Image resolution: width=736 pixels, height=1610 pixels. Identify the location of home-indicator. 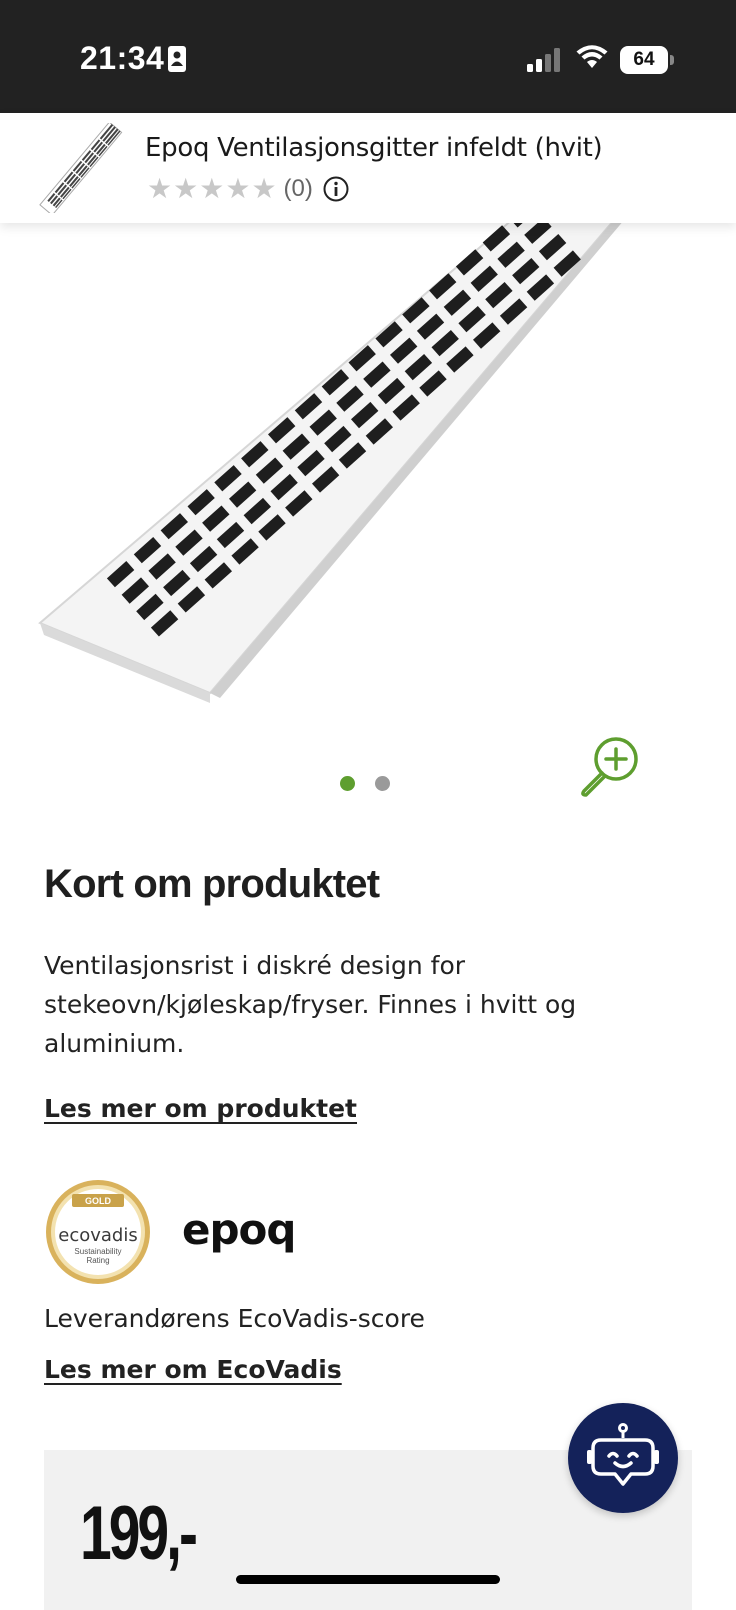
(368, 1579).